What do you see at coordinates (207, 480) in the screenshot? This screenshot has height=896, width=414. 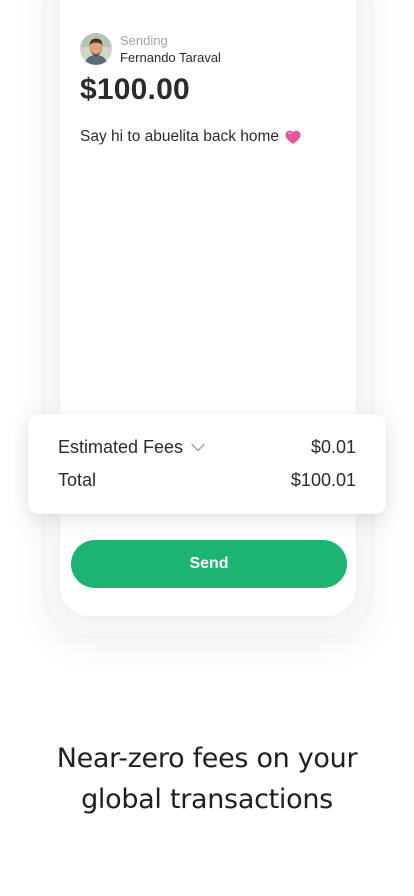 I see `total-row: Total $100.01` at bounding box center [207, 480].